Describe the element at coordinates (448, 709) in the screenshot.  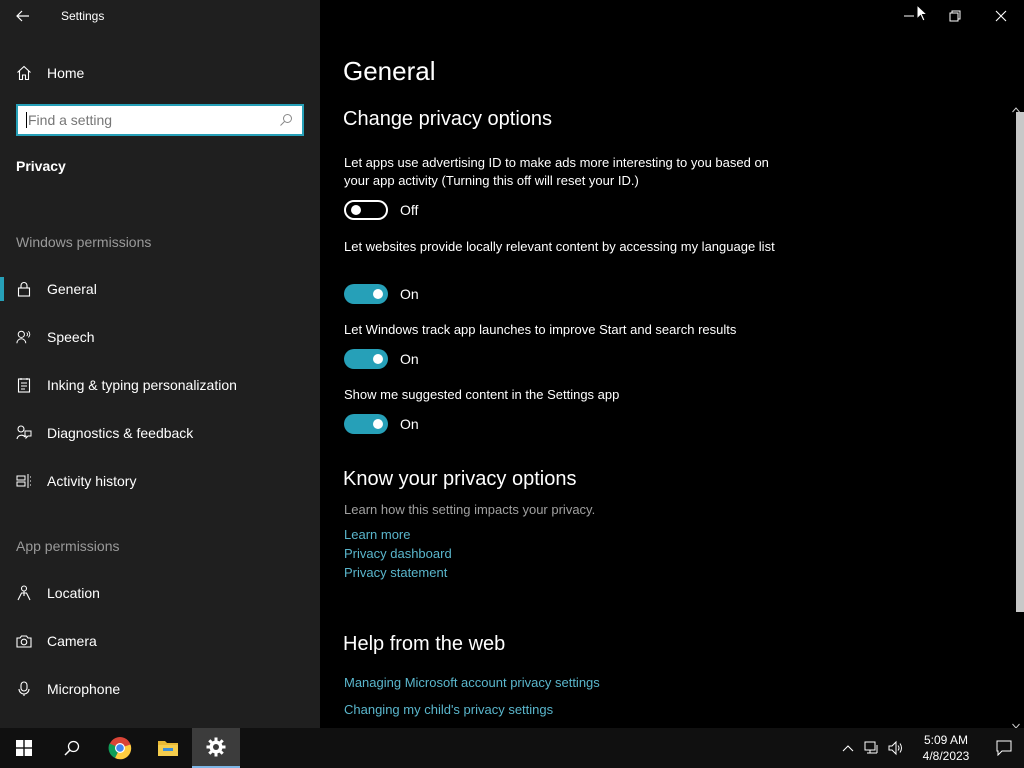
I see `child-privacy-link: Changing my child's privacy settings` at that location.